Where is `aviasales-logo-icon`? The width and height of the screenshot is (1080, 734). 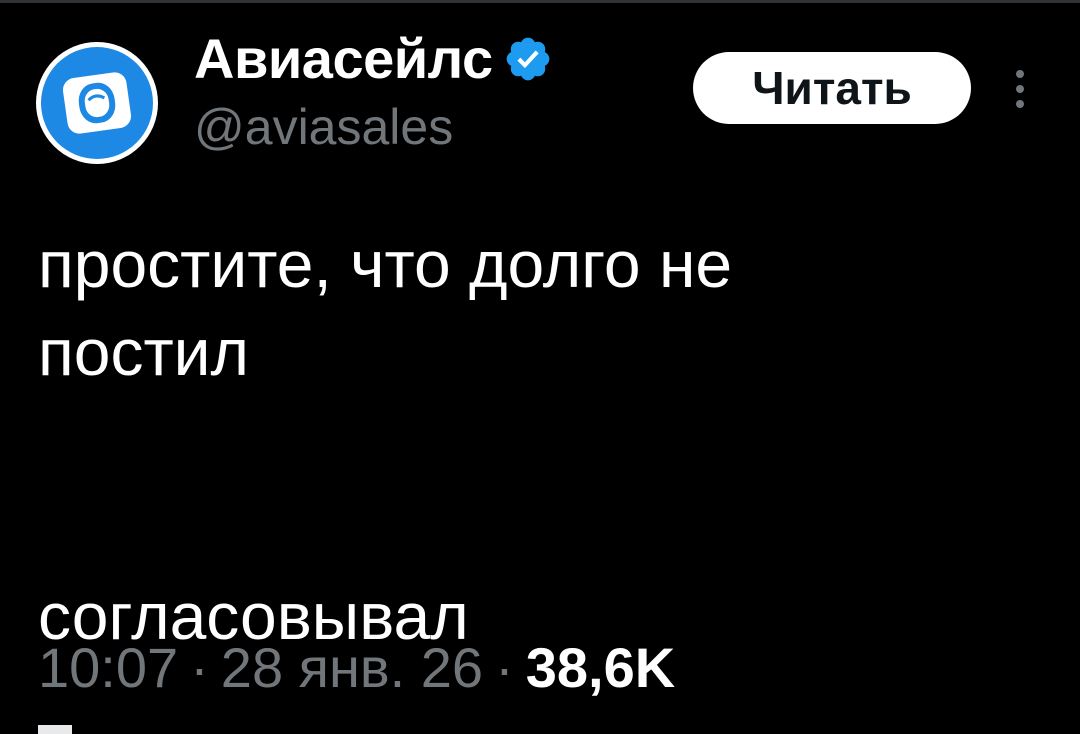
aviasales-logo-icon is located at coordinates (97, 103).